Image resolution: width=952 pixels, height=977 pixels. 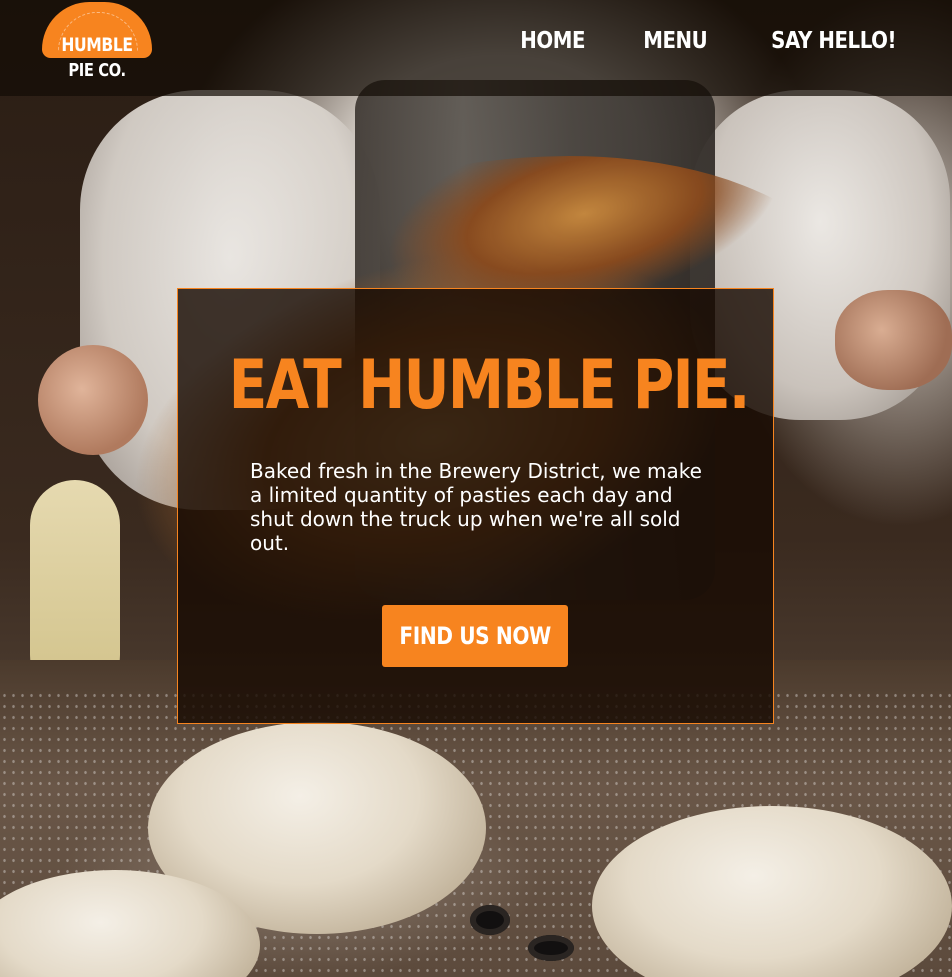 I want to click on find-us-now-label: FIND US NOW, so click(x=475, y=636).